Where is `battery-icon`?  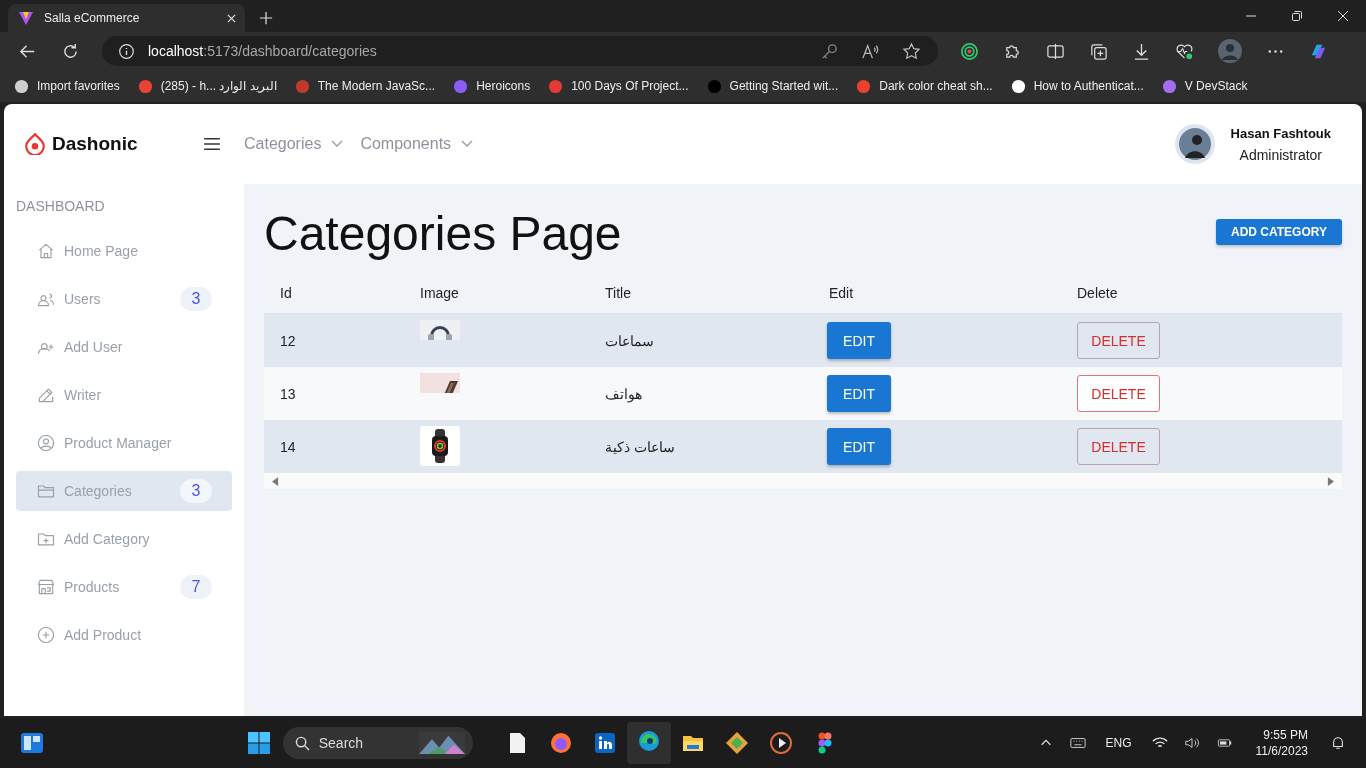
battery-icon is located at coordinates (1223, 743).